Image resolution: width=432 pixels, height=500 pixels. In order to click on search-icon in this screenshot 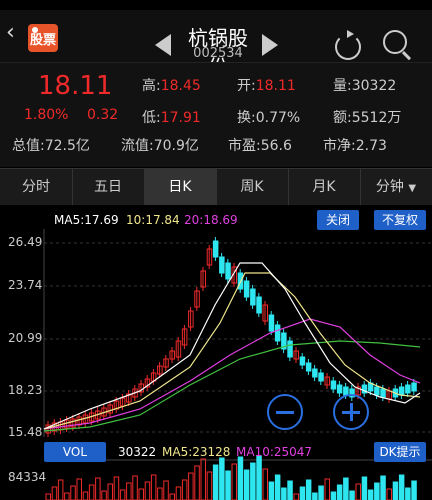, I will do `click(395, 42)`.